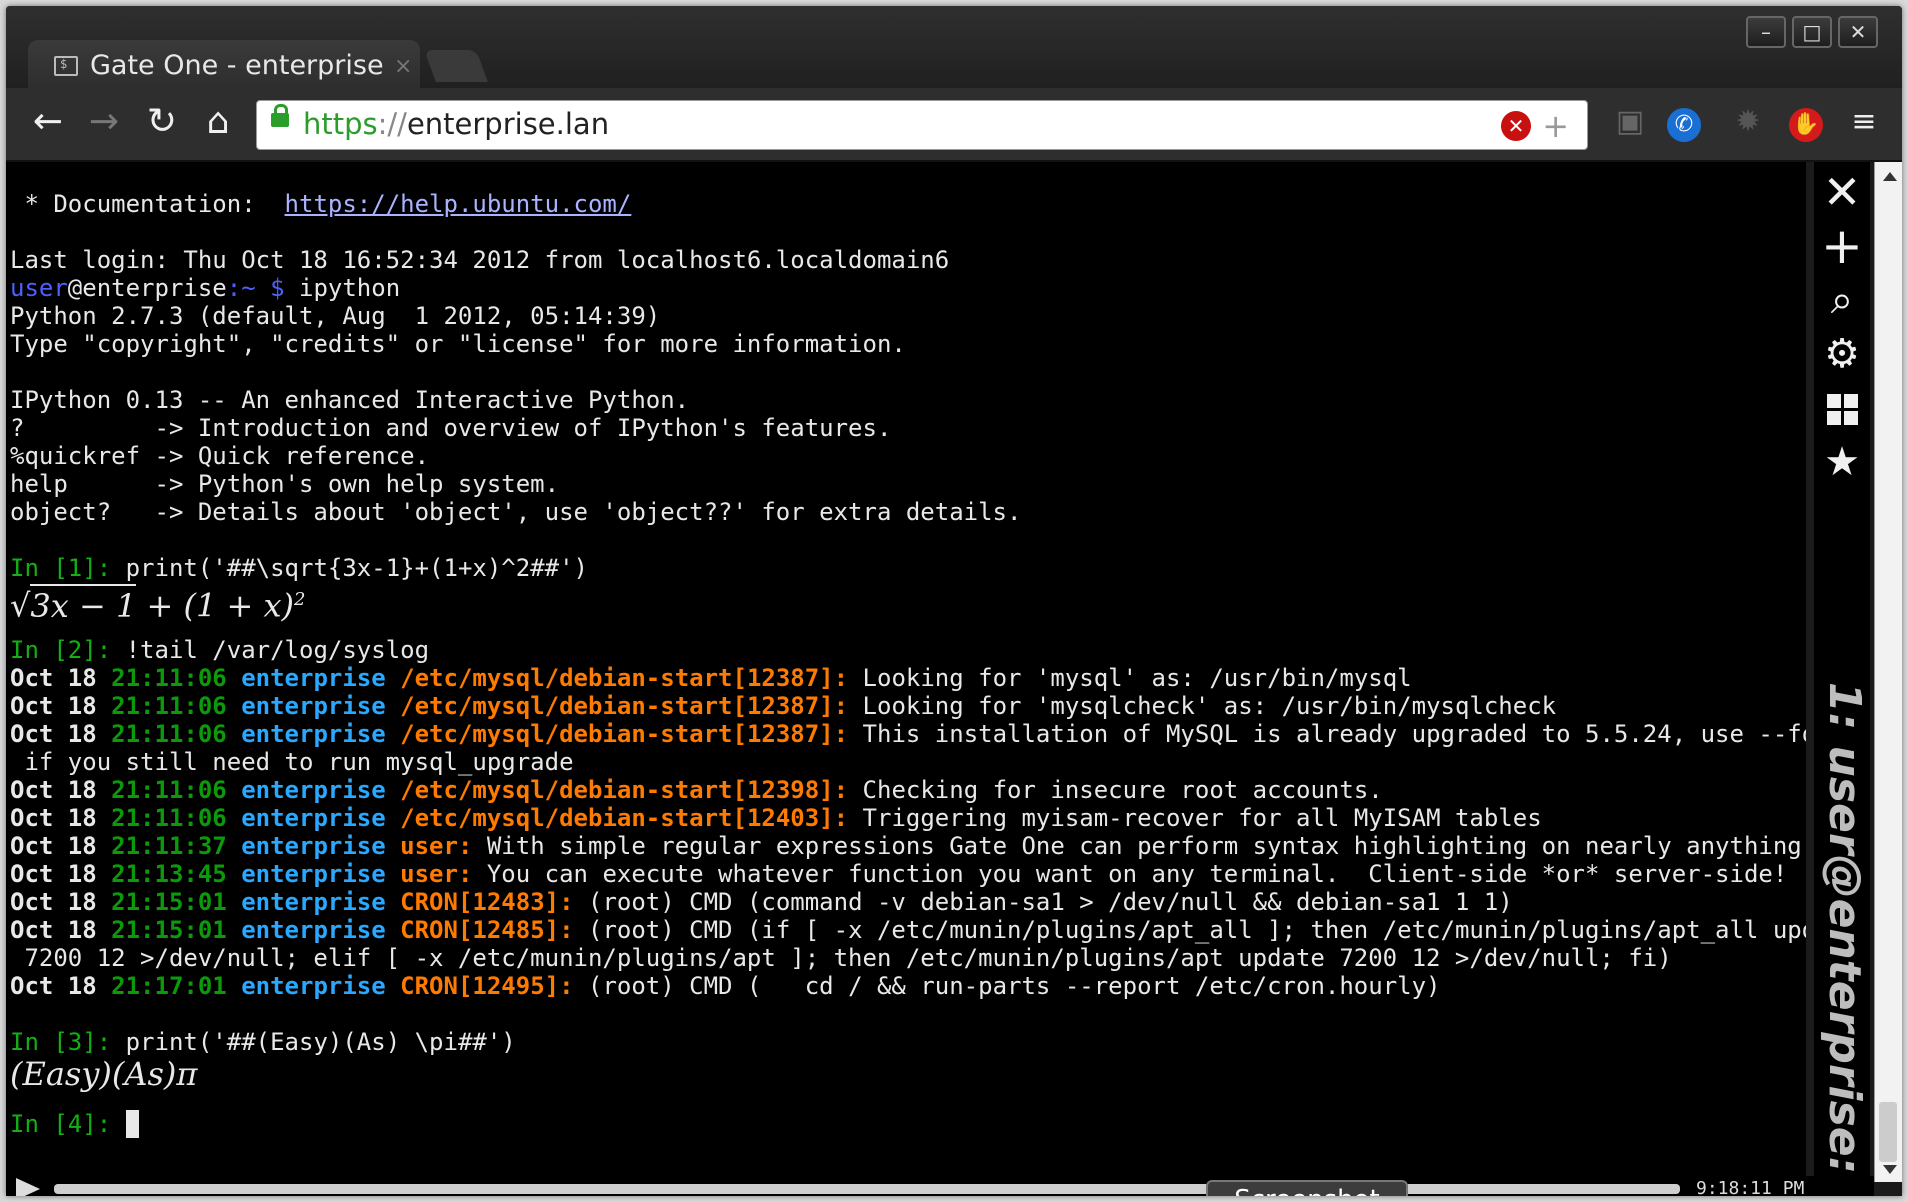 The width and height of the screenshot is (1908, 1202). I want to click on syslog-process: CRON[12483]:, so click(487, 902).